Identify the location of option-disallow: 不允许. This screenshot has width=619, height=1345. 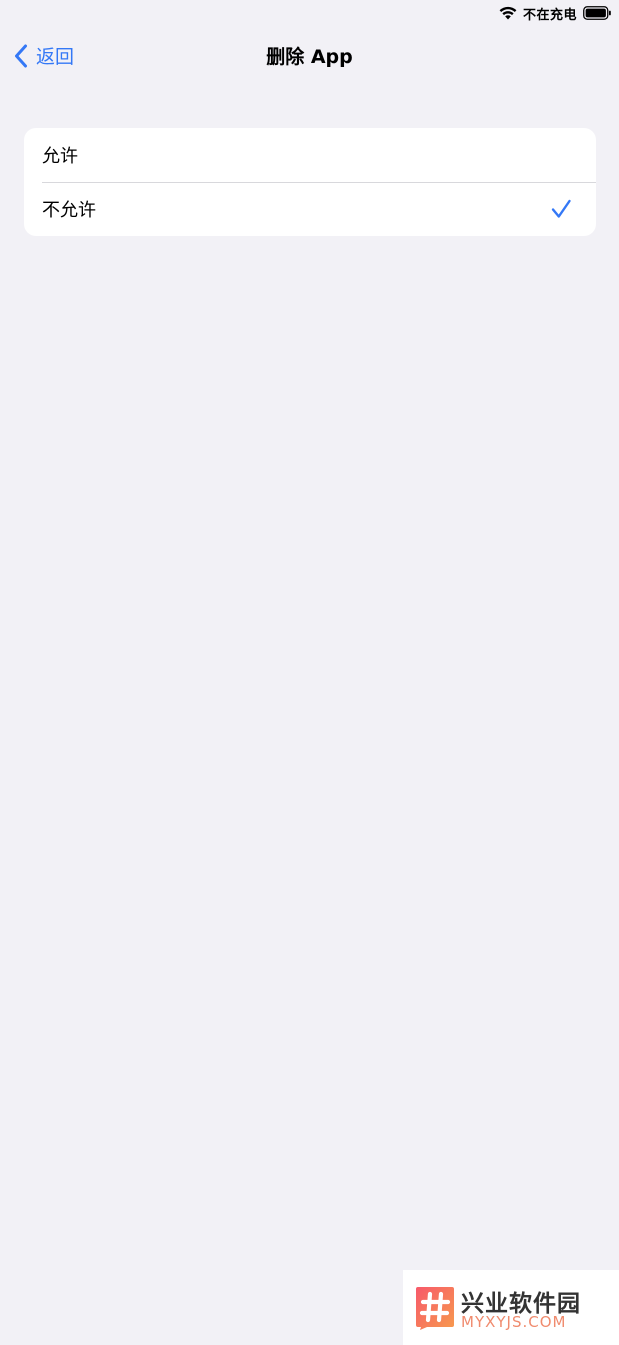
(310, 209).